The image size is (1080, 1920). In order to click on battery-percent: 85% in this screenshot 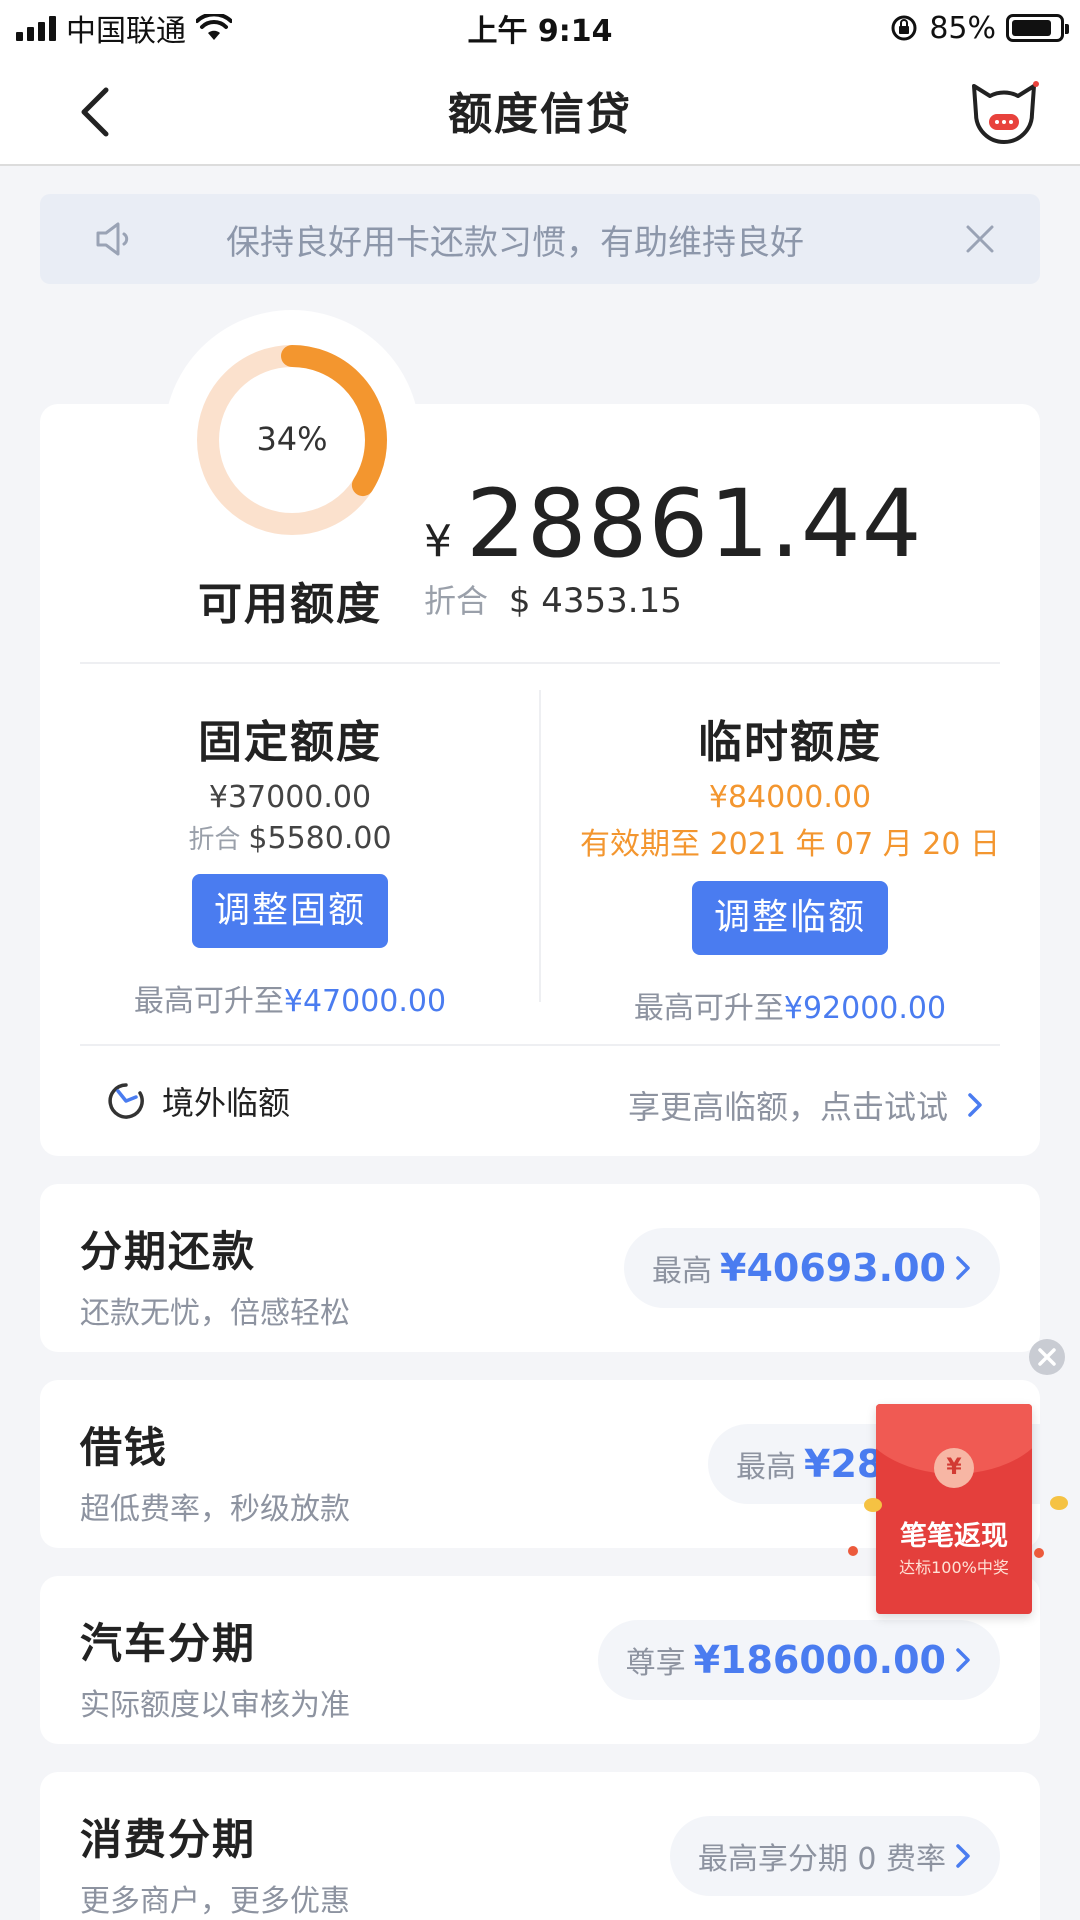, I will do `click(962, 28)`.